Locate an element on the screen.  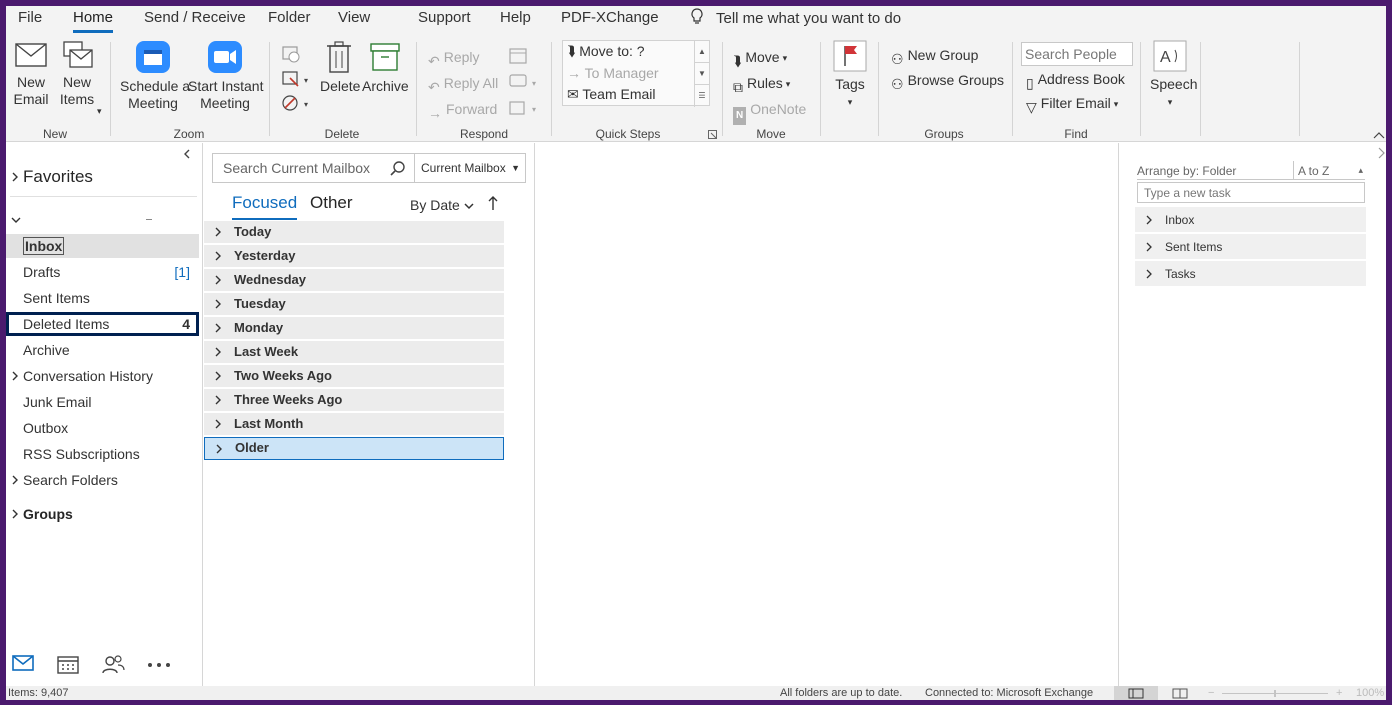
filter-email-button: ▽ Filter Email ▾ is located at coordinates (1072, 105).